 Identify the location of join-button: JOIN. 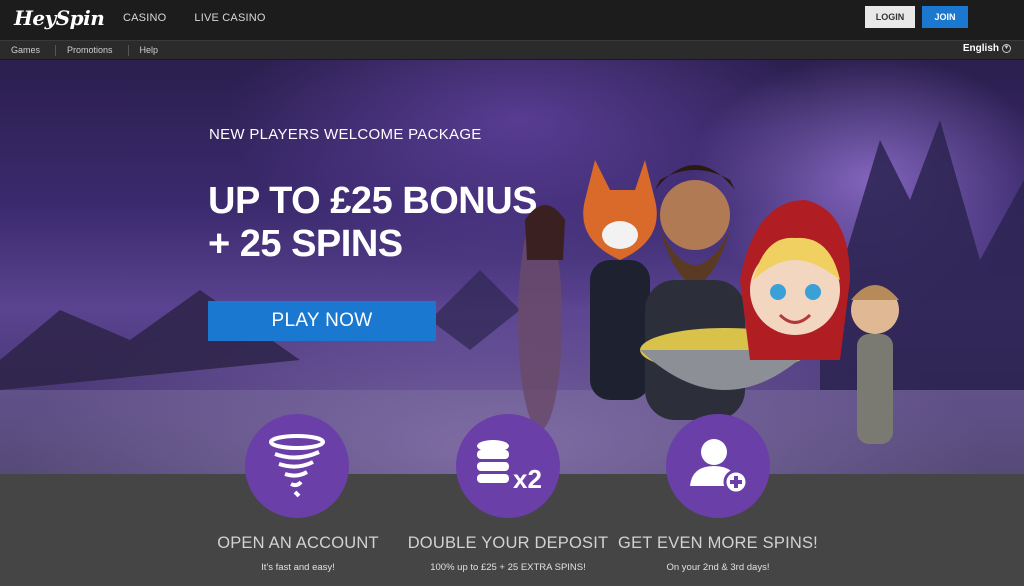
(945, 17).